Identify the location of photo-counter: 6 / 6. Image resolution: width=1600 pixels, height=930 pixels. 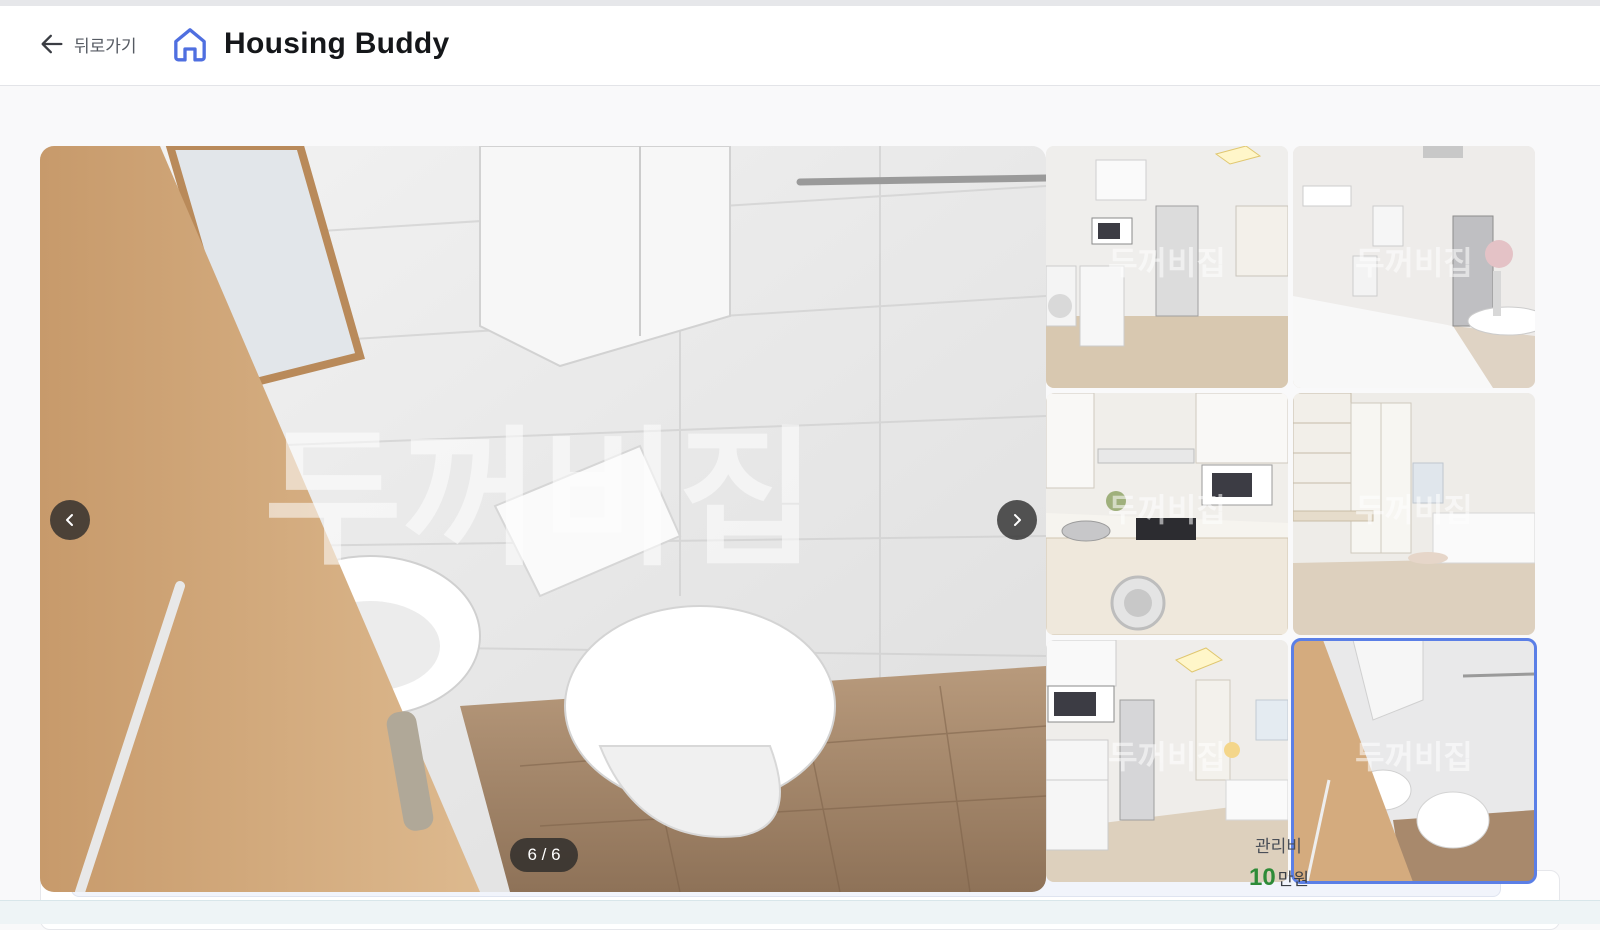
(544, 855).